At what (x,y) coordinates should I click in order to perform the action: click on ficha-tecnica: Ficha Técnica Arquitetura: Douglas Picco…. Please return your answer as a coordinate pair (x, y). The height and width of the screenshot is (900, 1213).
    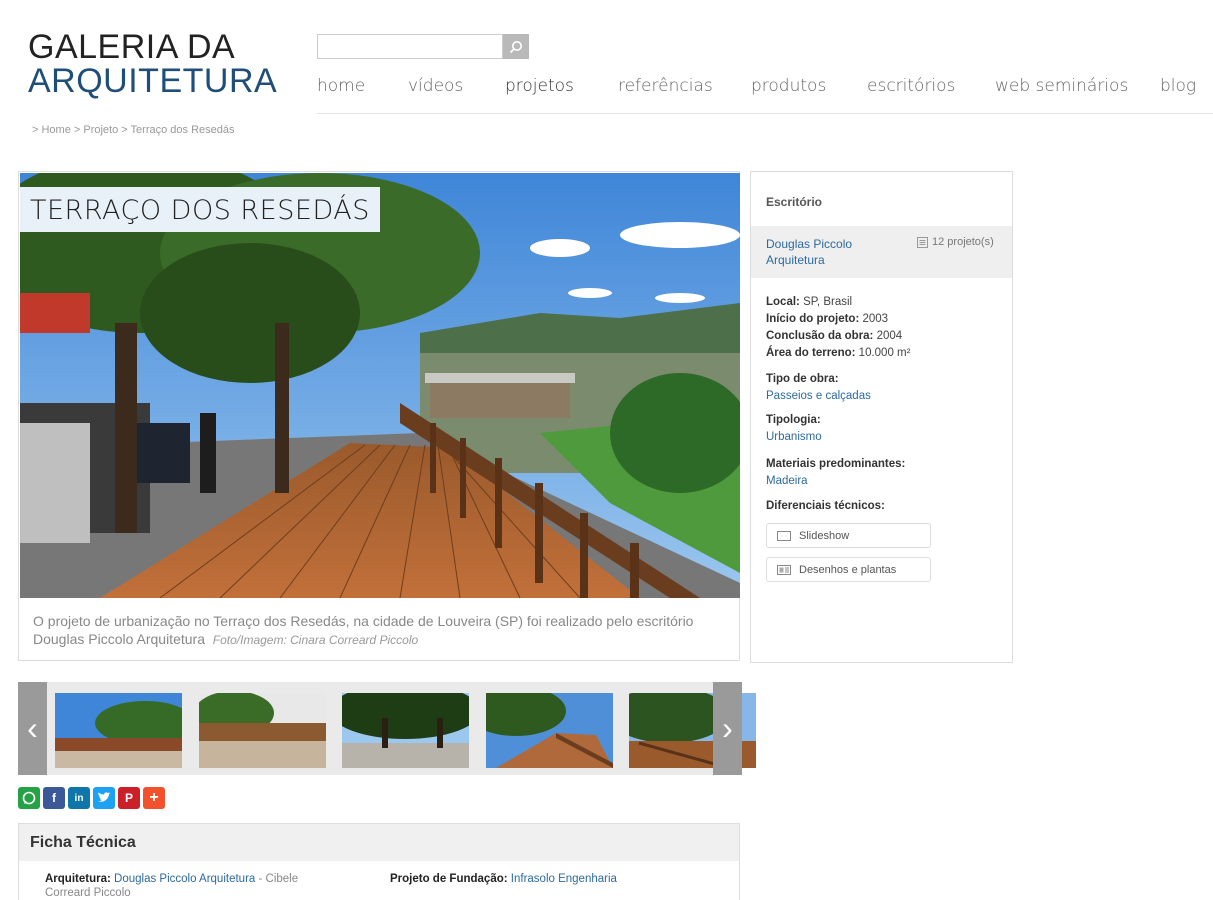
    Looking at the image, I should click on (379, 861).